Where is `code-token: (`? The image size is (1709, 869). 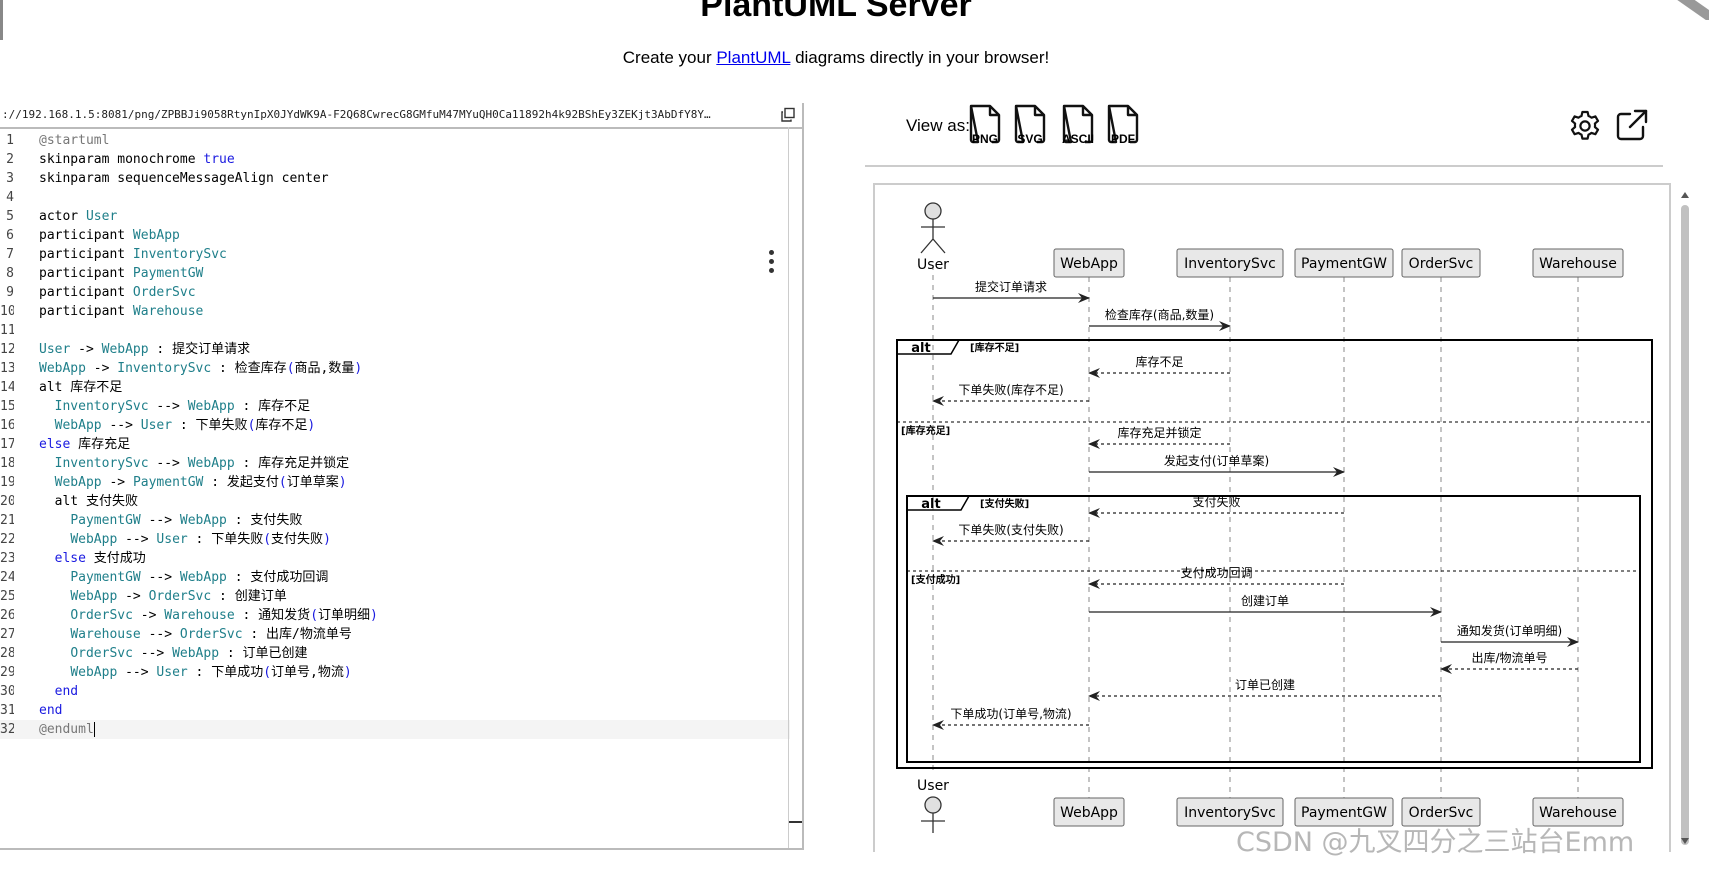 code-token: ( is located at coordinates (267, 539).